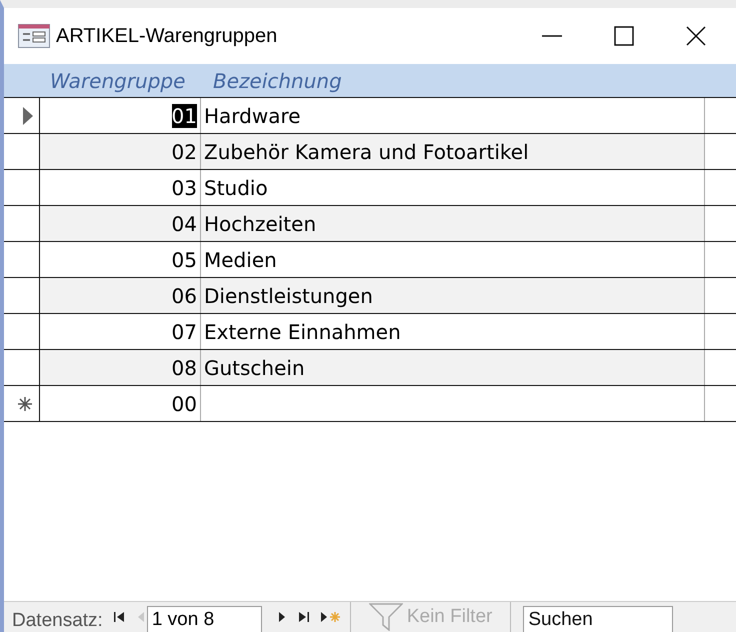 This screenshot has height=632, width=736. What do you see at coordinates (304, 617) in the screenshot?
I see `last-record-icon` at bounding box center [304, 617].